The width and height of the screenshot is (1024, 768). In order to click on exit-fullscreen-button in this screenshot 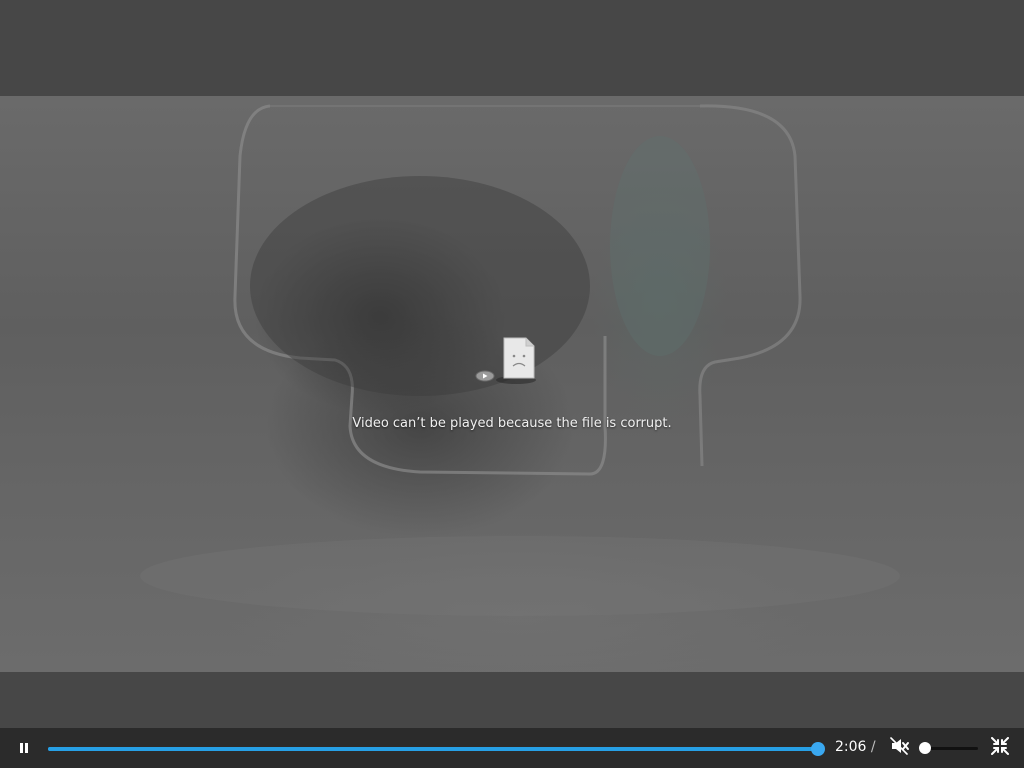, I will do `click(1000, 748)`.